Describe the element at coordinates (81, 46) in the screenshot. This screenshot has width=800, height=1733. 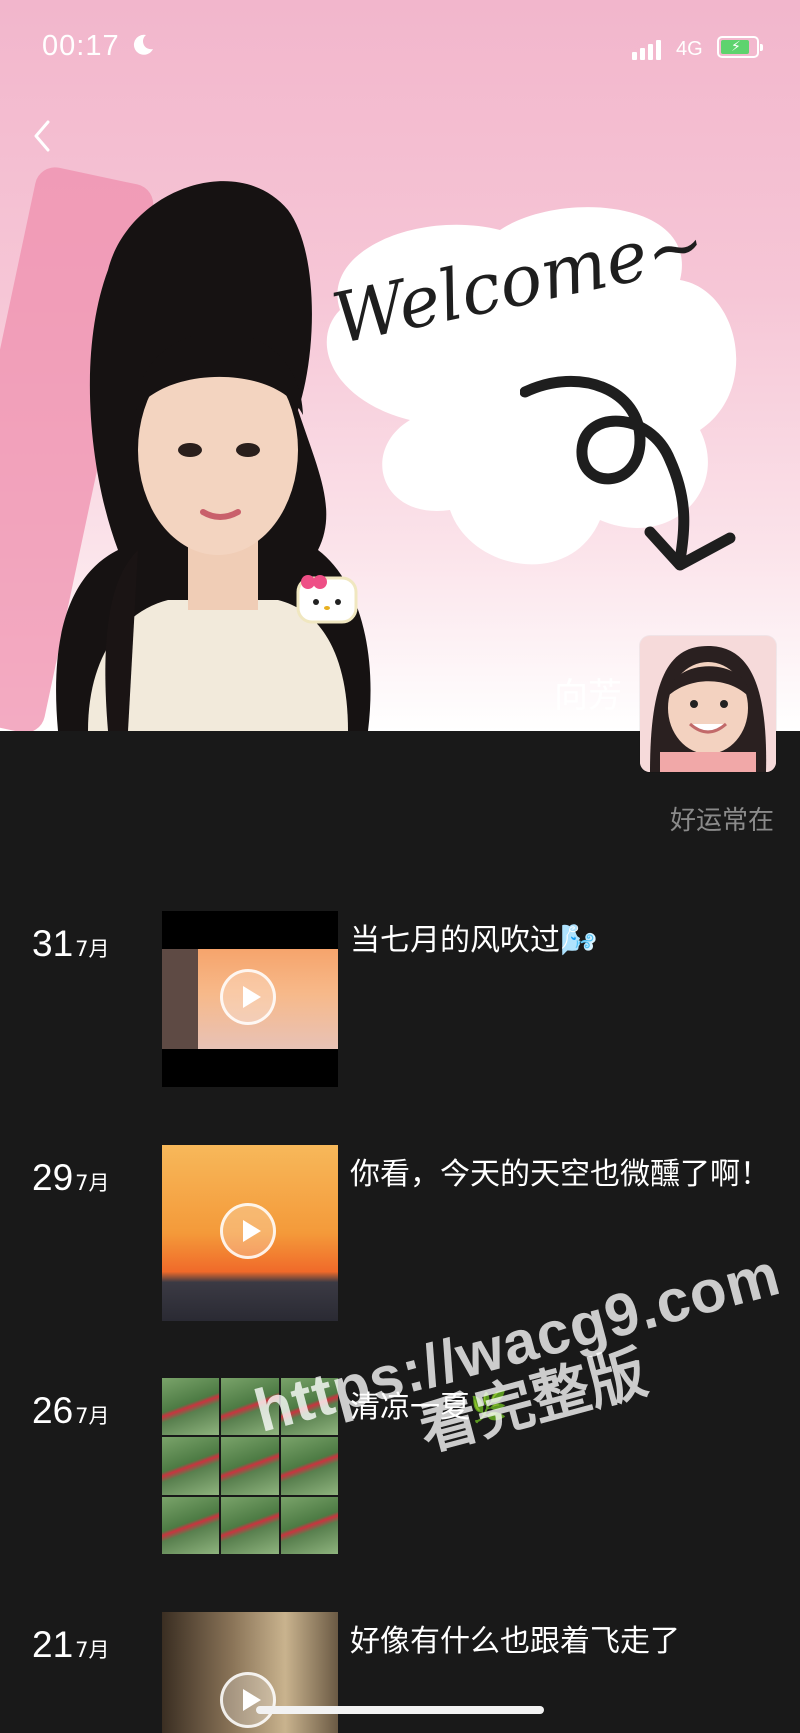
I see `status-time: 00:17` at that location.